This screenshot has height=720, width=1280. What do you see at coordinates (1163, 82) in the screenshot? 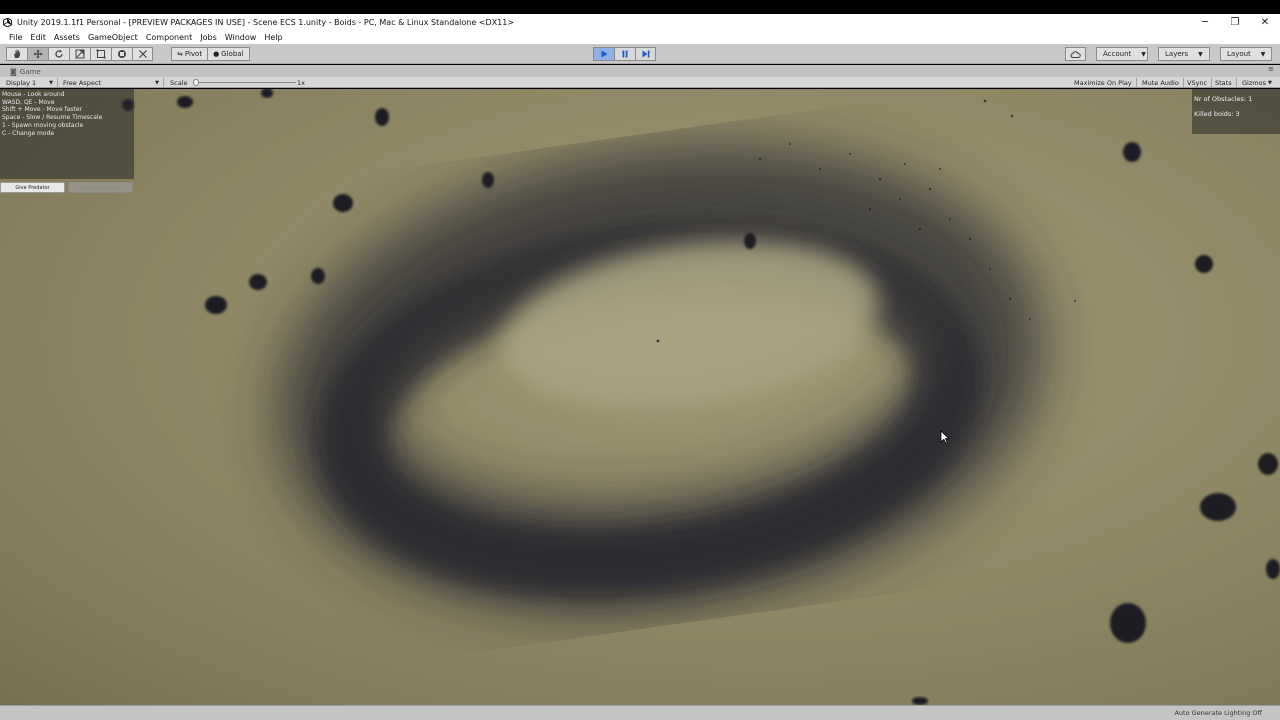
I see `mute-audio-toggle: Mute Audio` at bounding box center [1163, 82].